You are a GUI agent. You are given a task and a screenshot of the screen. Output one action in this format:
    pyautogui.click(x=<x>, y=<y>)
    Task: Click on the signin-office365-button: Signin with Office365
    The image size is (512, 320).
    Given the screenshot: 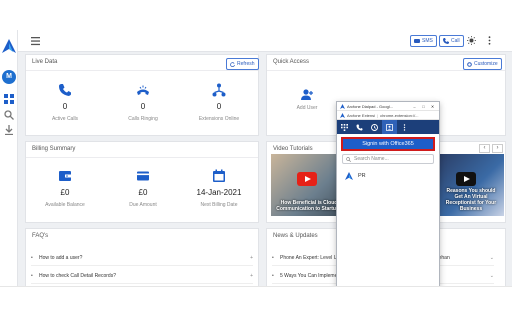 What is the action you would take?
    pyautogui.click(x=388, y=144)
    